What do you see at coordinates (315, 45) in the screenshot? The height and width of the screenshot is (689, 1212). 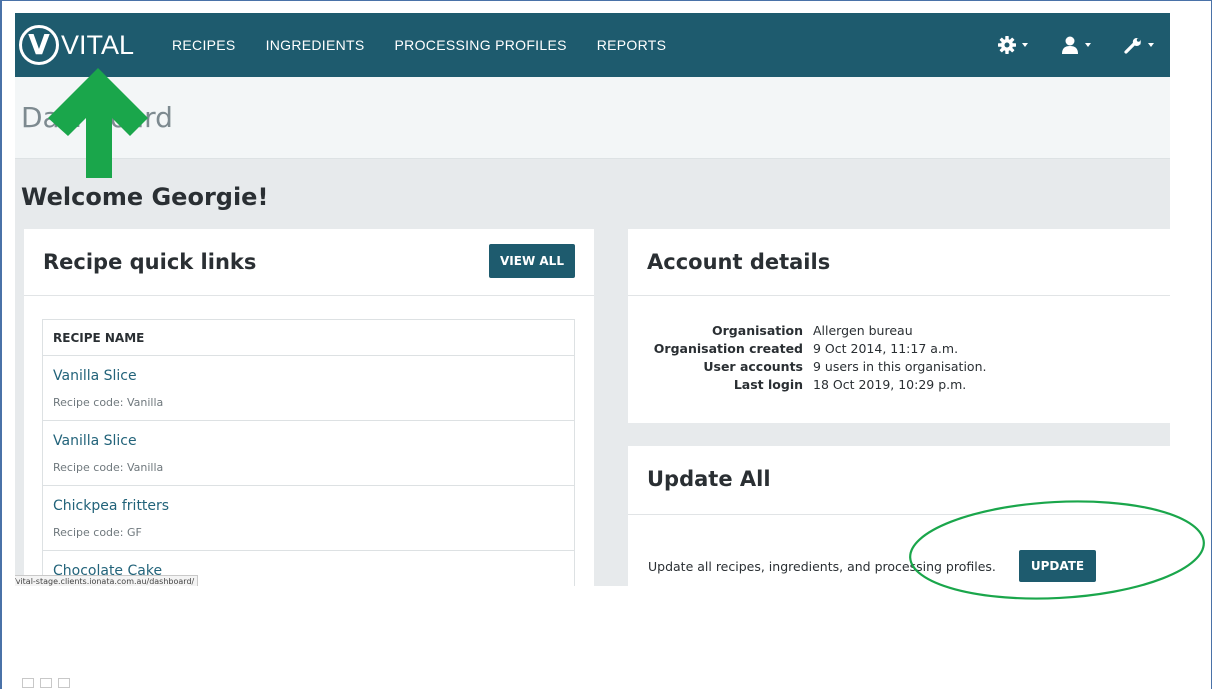 I see `nav-ingredients: INGREDIENTS` at bounding box center [315, 45].